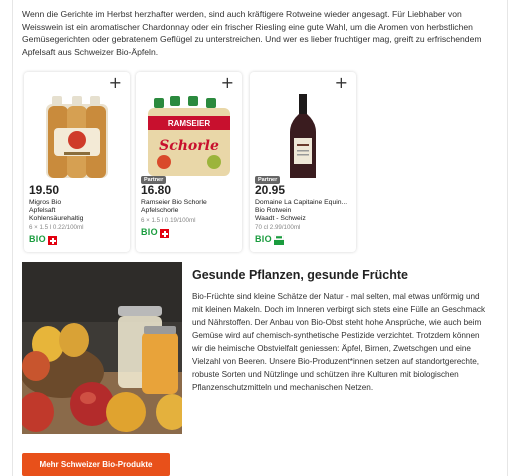 The width and height of the screenshot is (515, 476). I want to click on product-name-line: Apfelschorle, so click(160, 210).